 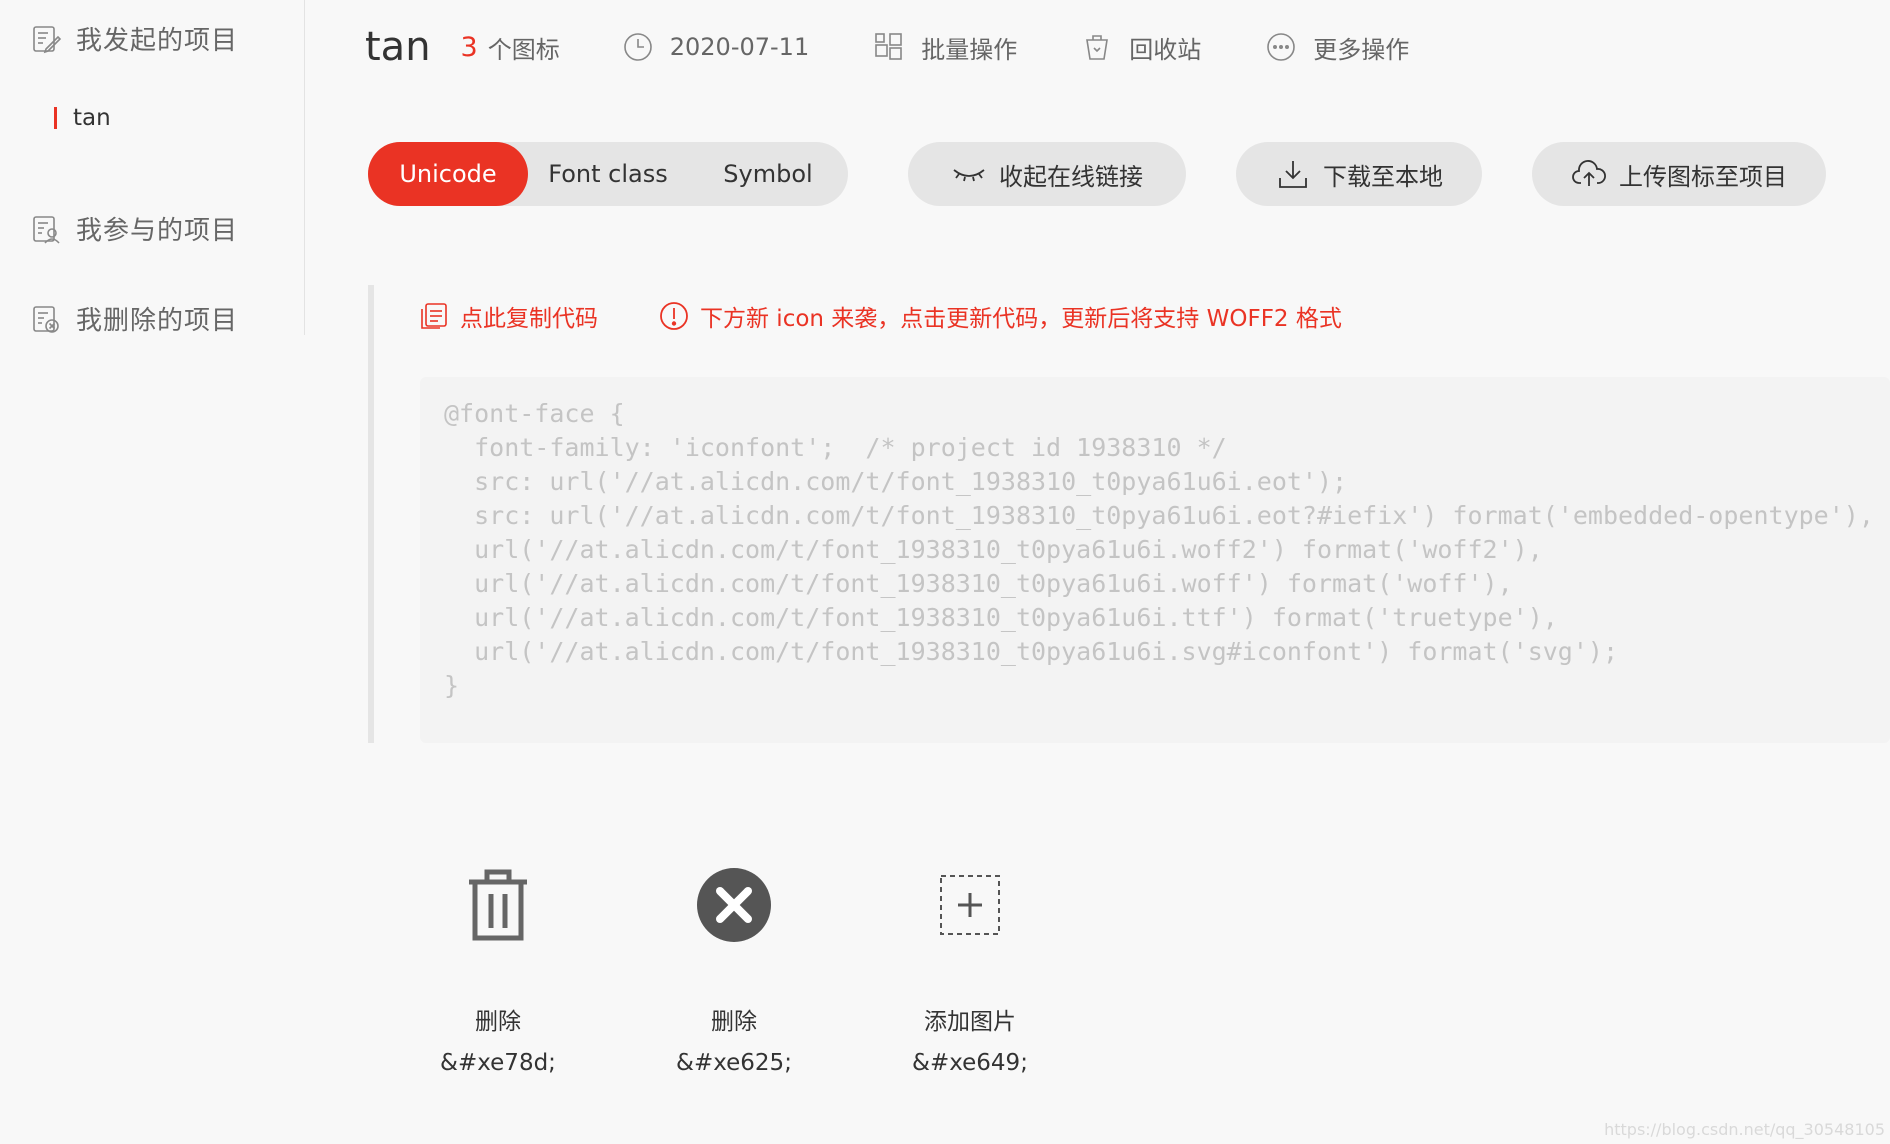 I want to click on collapse-online-link-button: 收起在线链接, so click(x=1047, y=174).